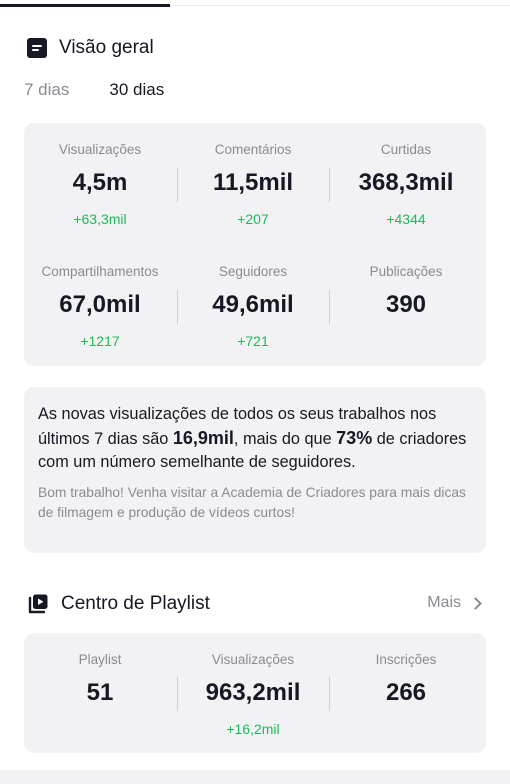  What do you see at coordinates (100, 659) in the screenshot?
I see `metric-label: Playlist` at bounding box center [100, 659].